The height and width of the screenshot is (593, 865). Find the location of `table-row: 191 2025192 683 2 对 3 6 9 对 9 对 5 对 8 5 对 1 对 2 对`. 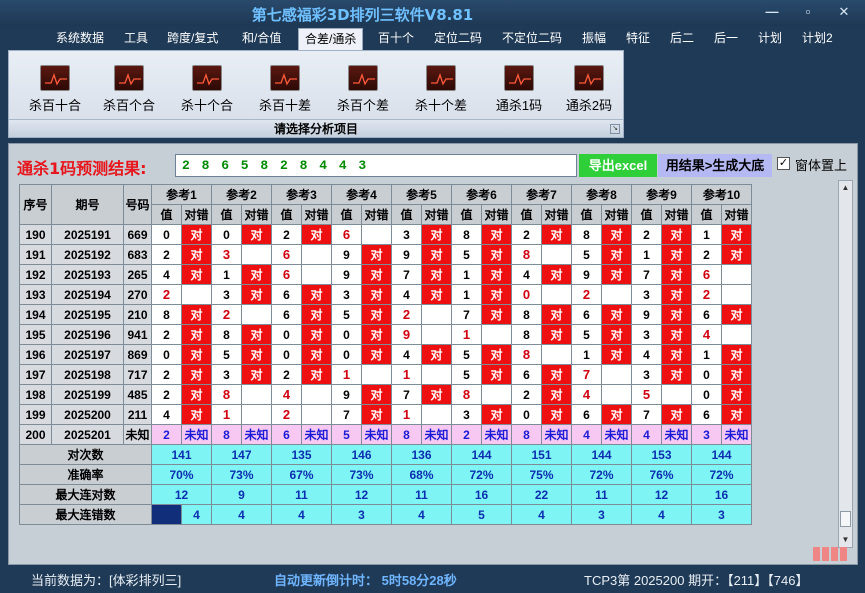

table-row: 191 2025192 683 2 对 3 6 9 对 9 对 5 对 8 5 对 1 对 2 对 is located at coordinates (385, 254).